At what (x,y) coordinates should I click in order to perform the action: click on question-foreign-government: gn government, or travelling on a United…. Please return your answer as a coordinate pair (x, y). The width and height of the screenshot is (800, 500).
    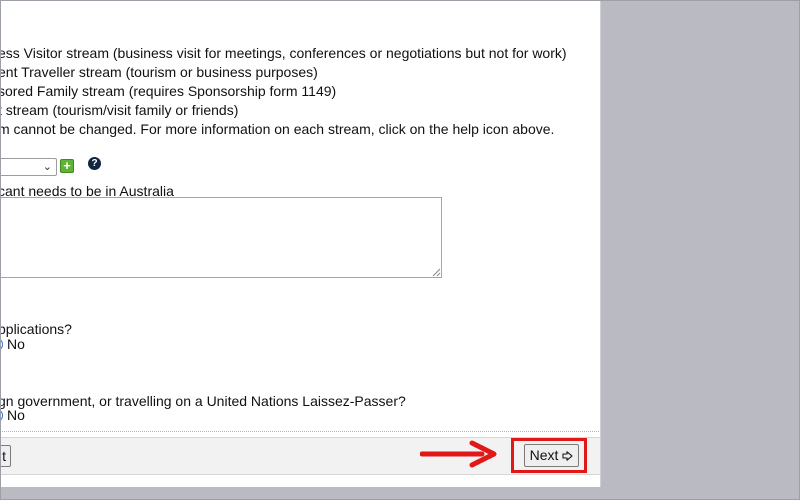
    Looking at the image, I should click on (203, 401).